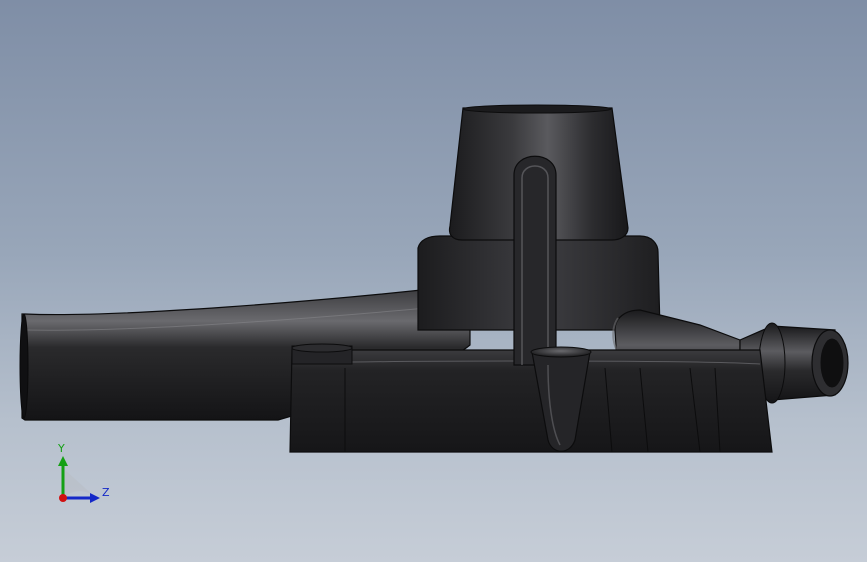 The height and width of the screenshot is (562, 867). Describe the element at coordinates (63, 461) in the screenshot. I see `y-axis-arrow` at that location.